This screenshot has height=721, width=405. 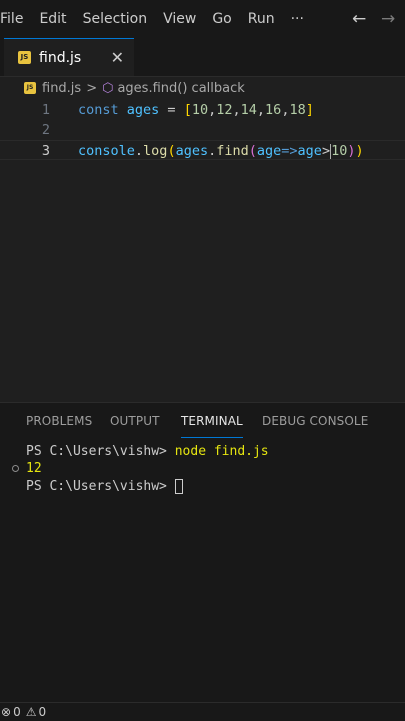 What do you see at coordinates (224, 110) in the screenshot?
I see `code-token: 12` at bounding box center [224, 110].